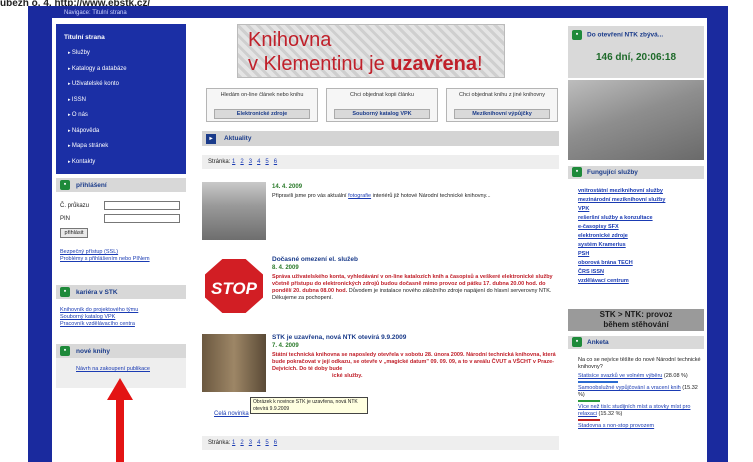 The image size is (753, 462). Describe the element at coordinates (287, 187) in the screenshot. I see `news-date: 14. 4. 2009` at that location.